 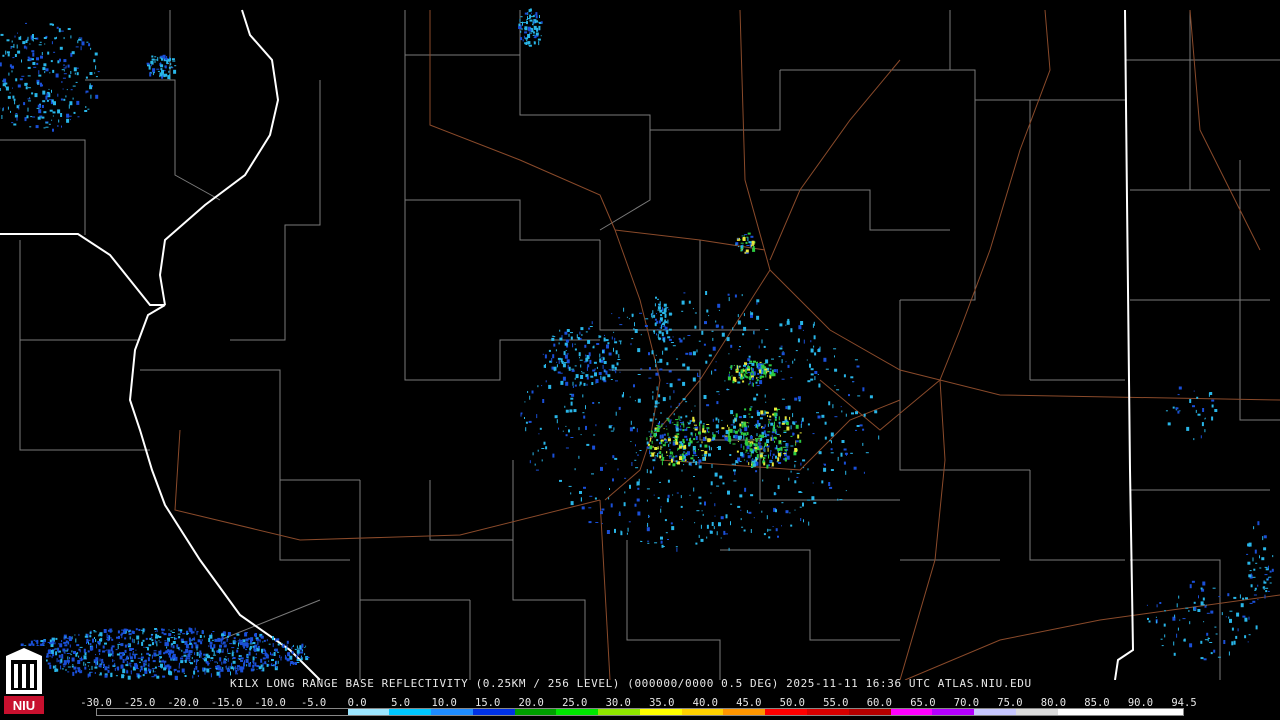 I want to click on highway-line, so click(x=387, y=485).